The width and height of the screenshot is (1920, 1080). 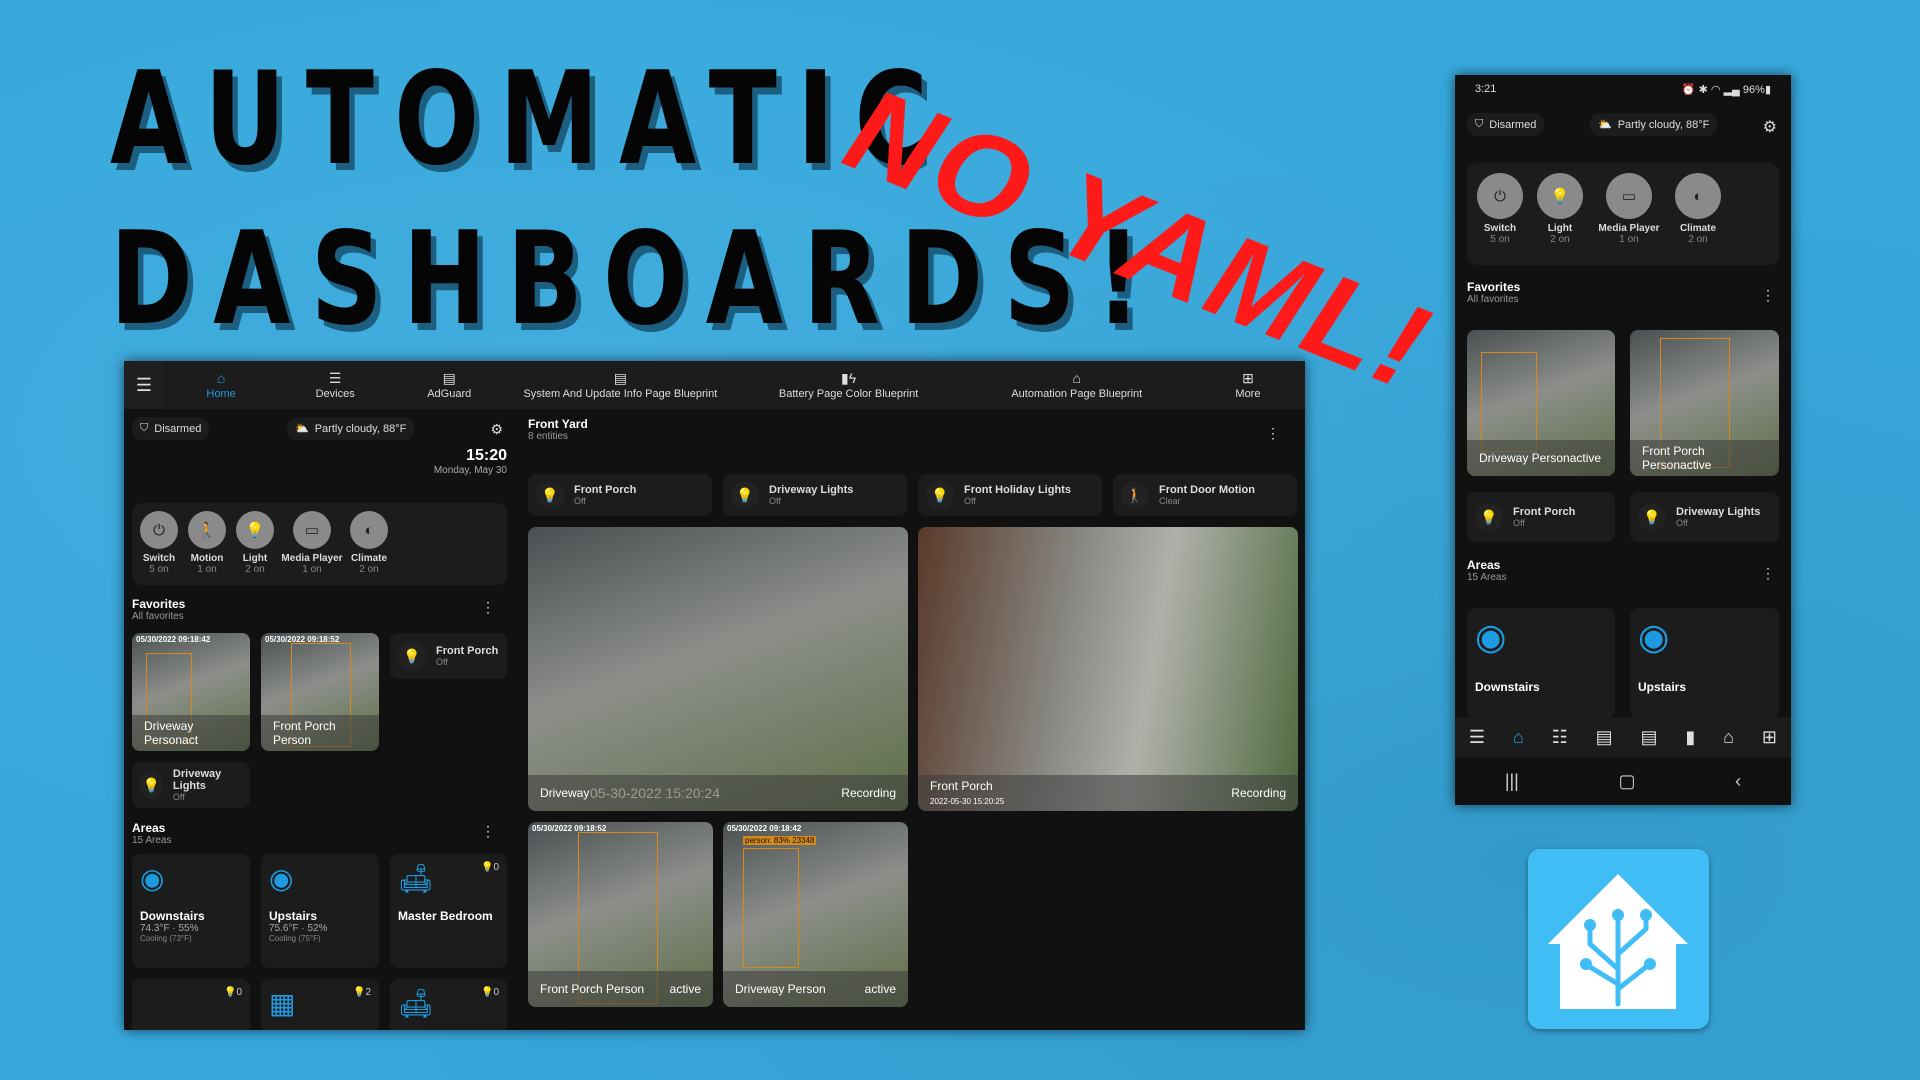 What do you see at coordinates (548, 436) in the screenshot?
I see `section-subtitle: 8 entities` at bounding box center [548, 436].